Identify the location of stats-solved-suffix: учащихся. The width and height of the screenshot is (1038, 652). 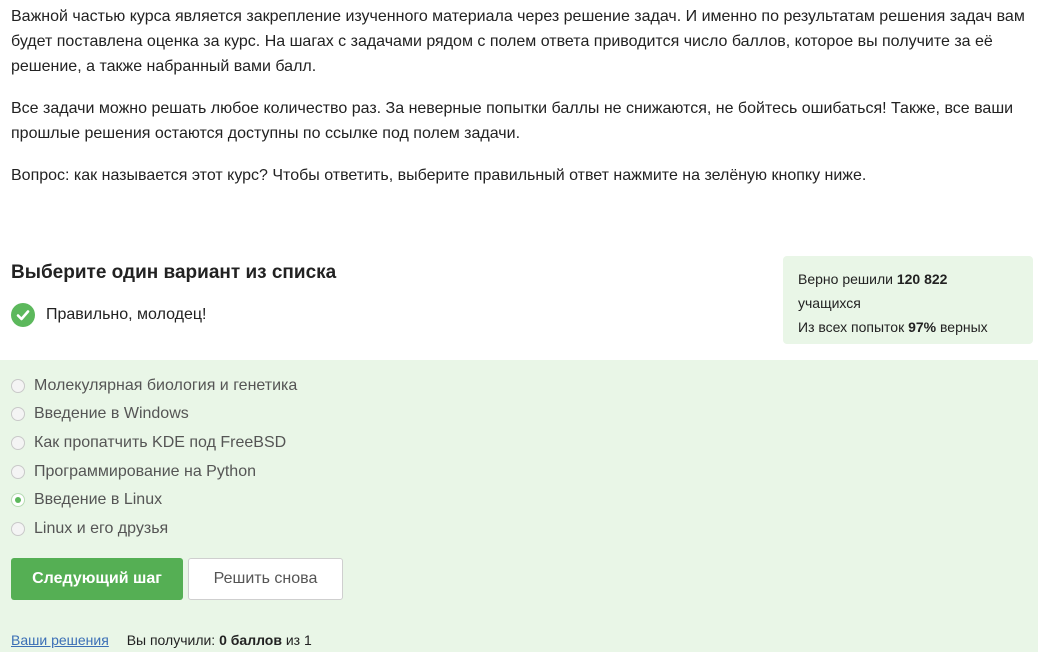
(829, 303).